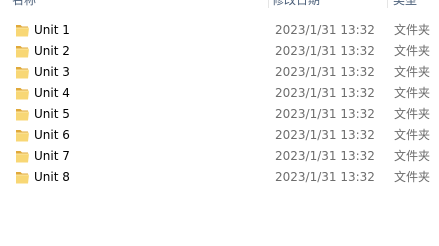 Image resolution: width=439 pixels, height=246 pixels. I want to click on item-name: Unit 5, so click(52, 114).